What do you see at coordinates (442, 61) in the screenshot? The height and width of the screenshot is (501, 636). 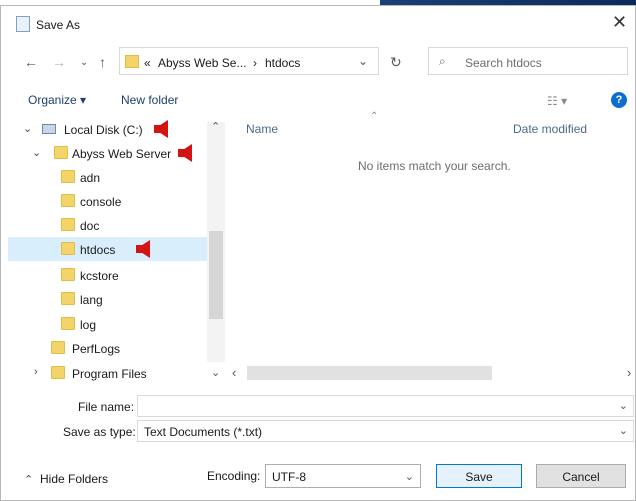 I see `search-icon: ⌕` at bounding box center [442, 61].